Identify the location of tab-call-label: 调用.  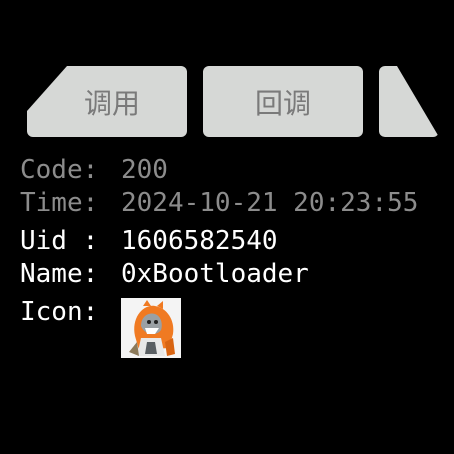
(111, 103).